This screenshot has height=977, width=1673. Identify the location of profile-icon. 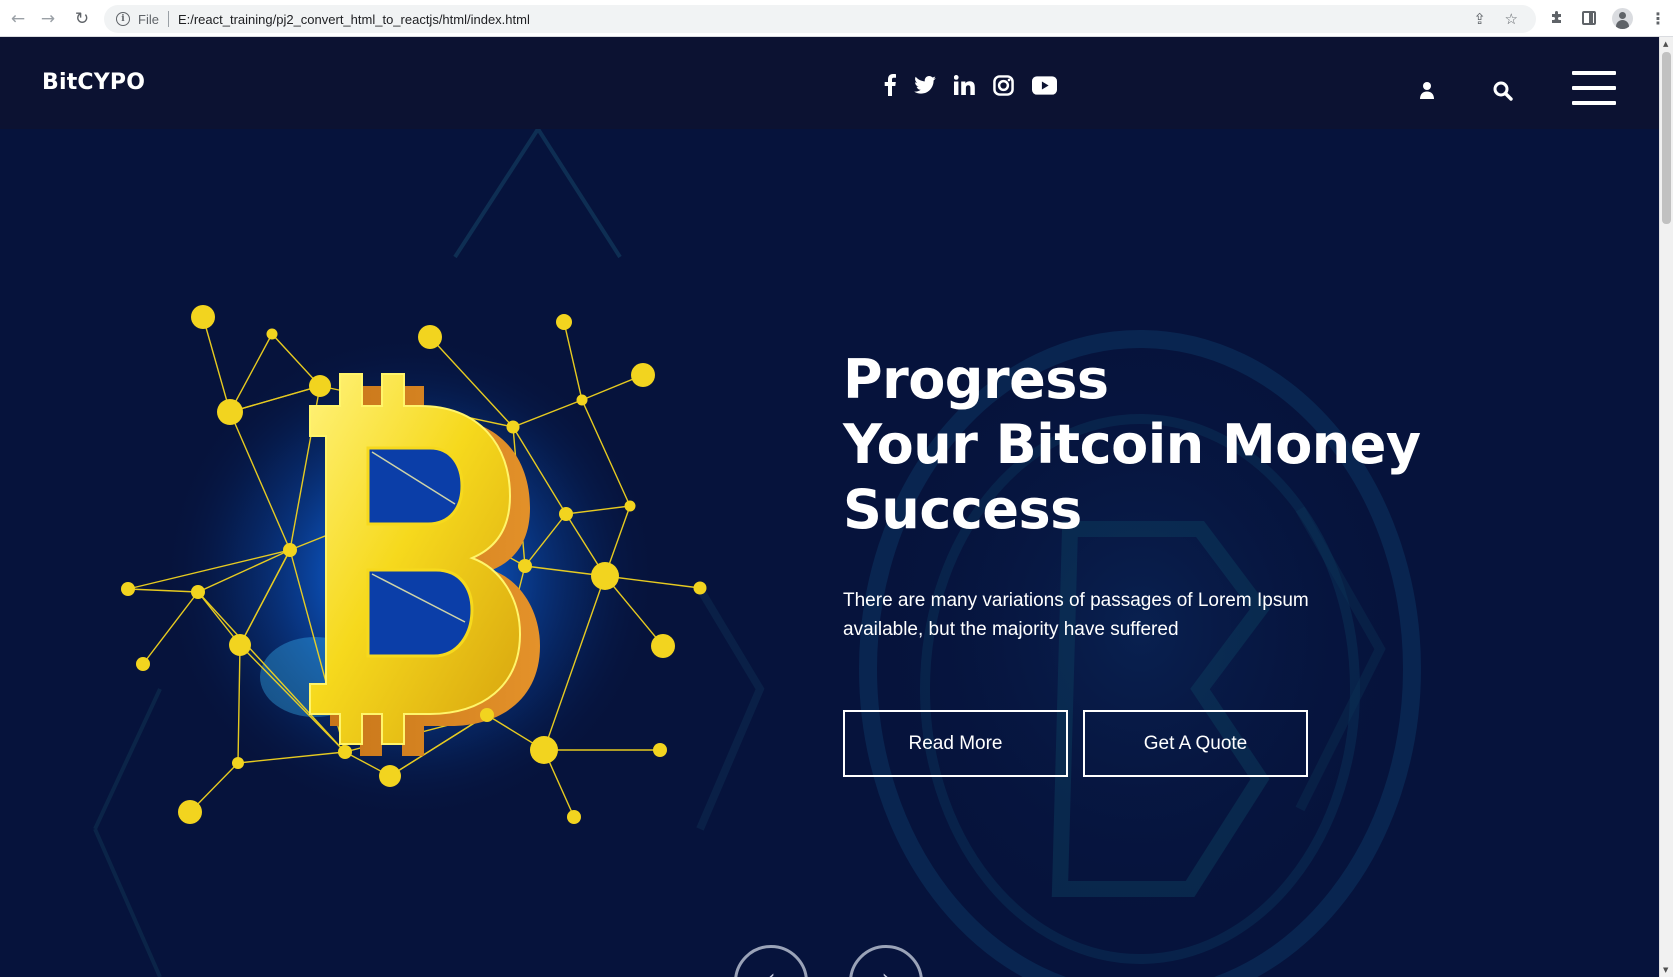
(1622, 18).